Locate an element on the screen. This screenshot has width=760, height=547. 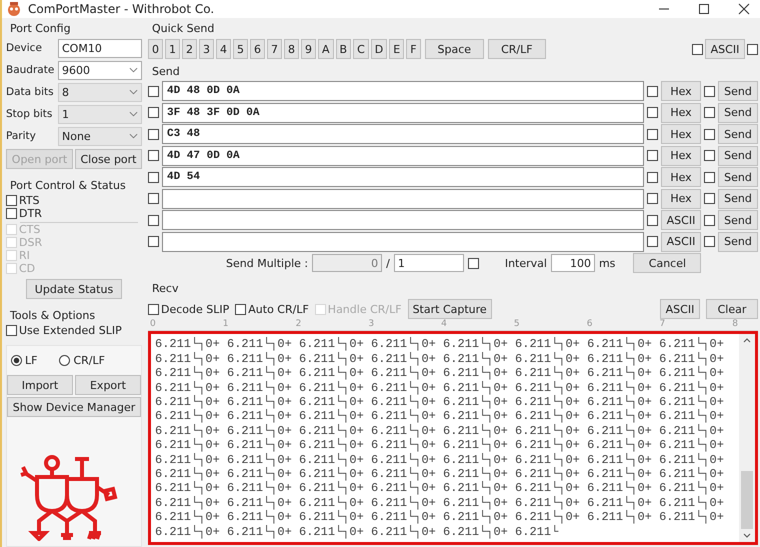
key-button: 5 is located at coordinates (240, 49).